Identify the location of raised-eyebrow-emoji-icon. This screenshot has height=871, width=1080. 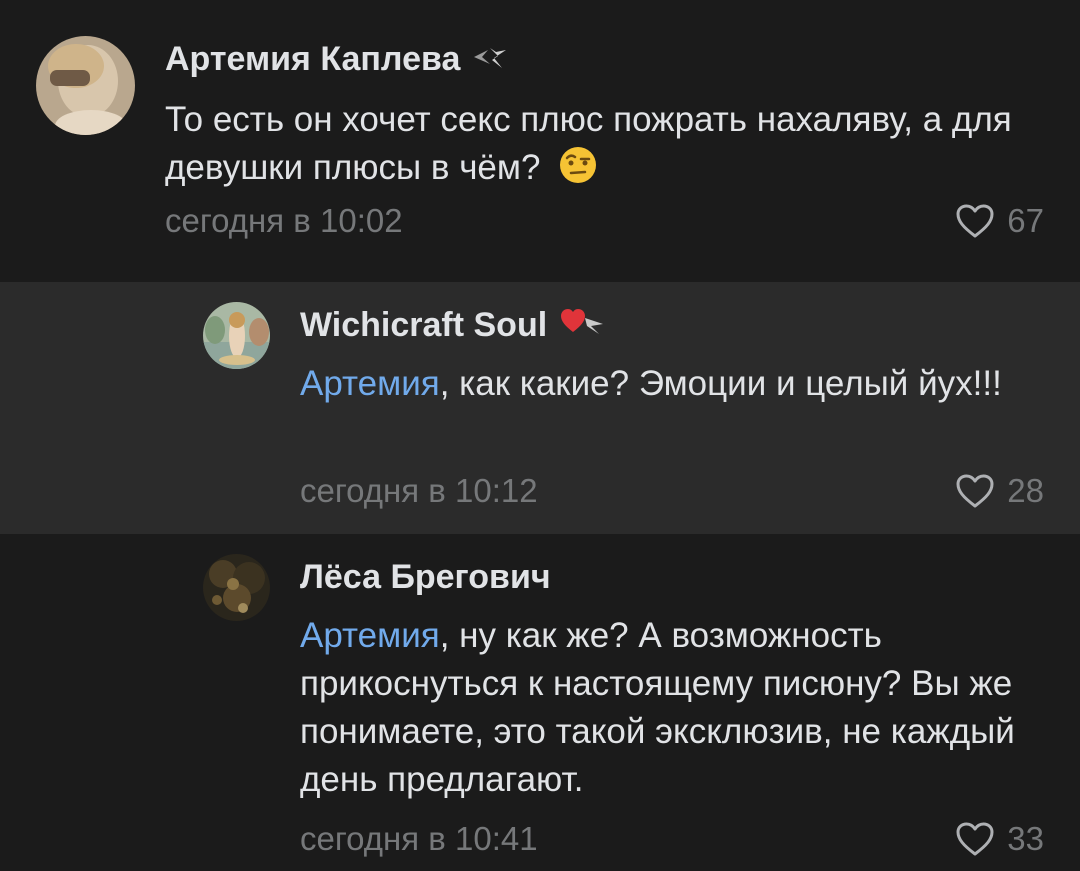
(578, 171).